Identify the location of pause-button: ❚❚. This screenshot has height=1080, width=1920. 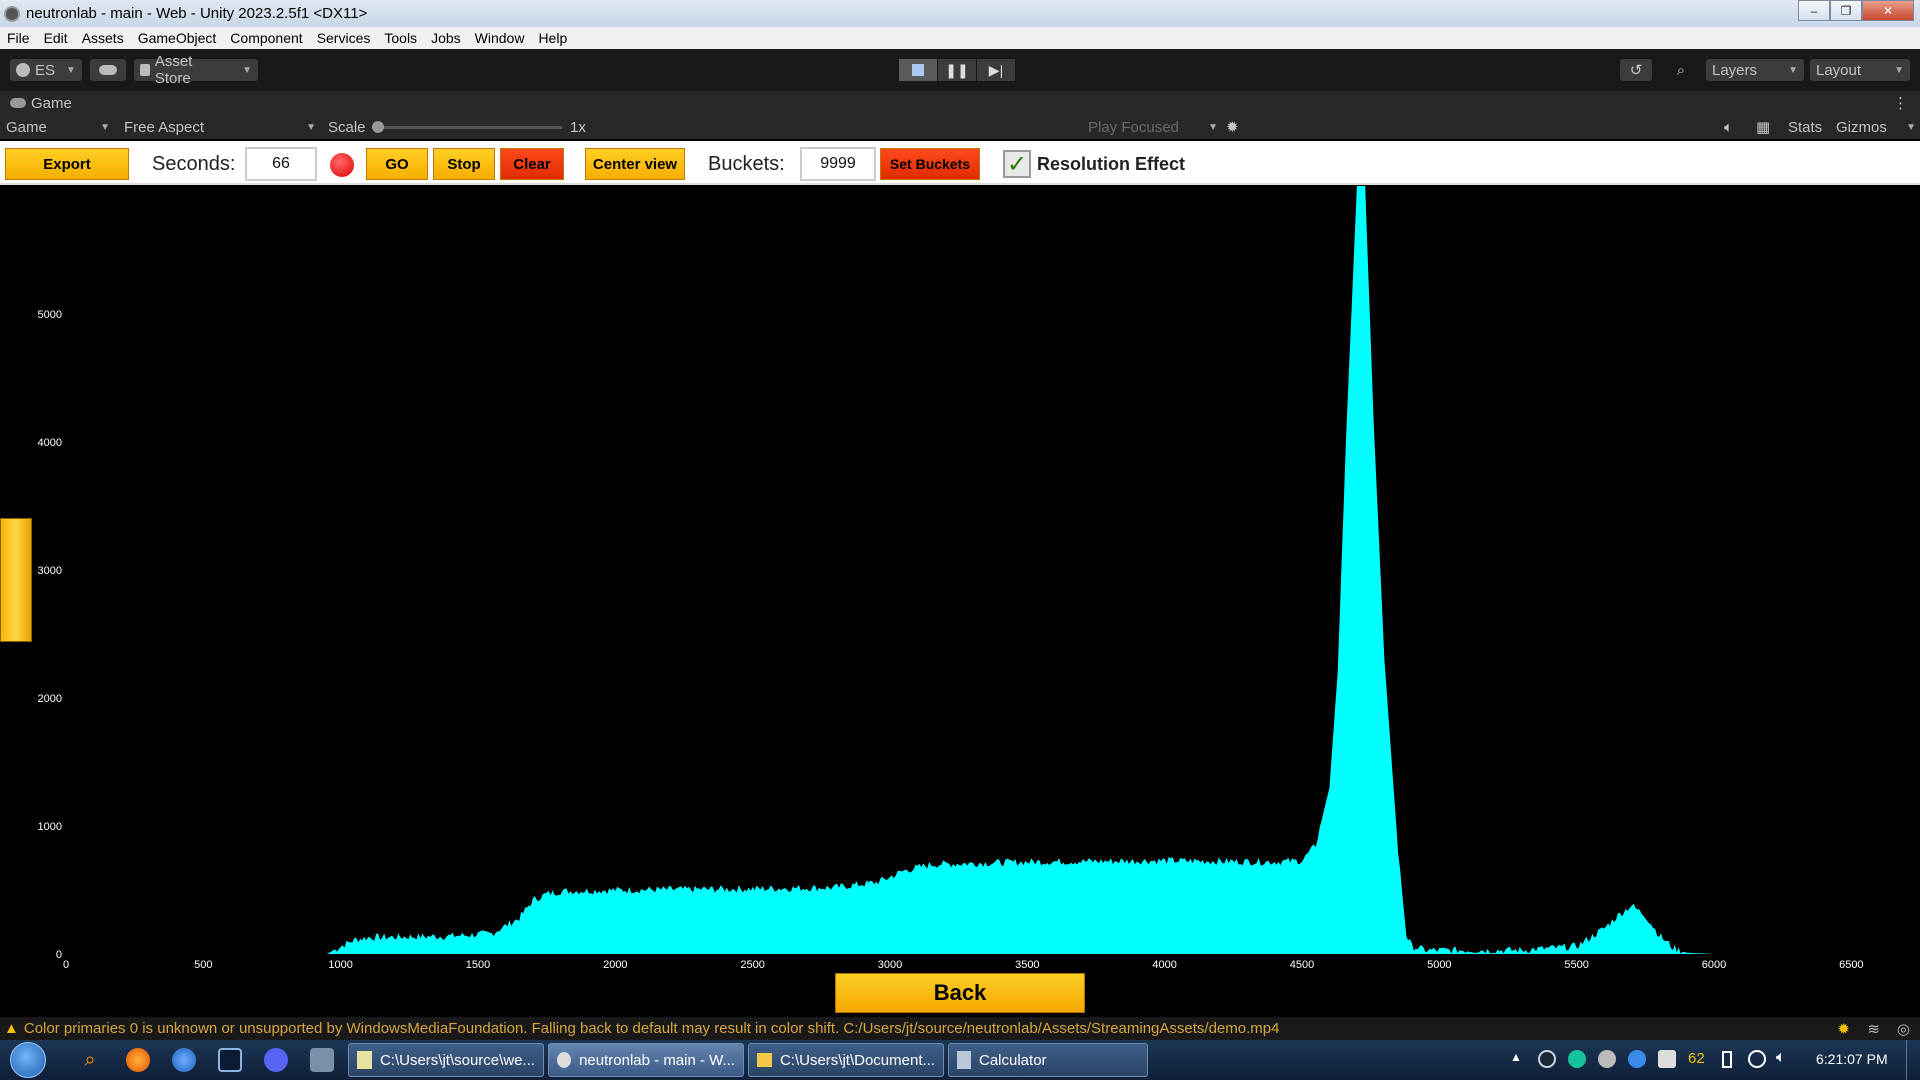
(957, 70).